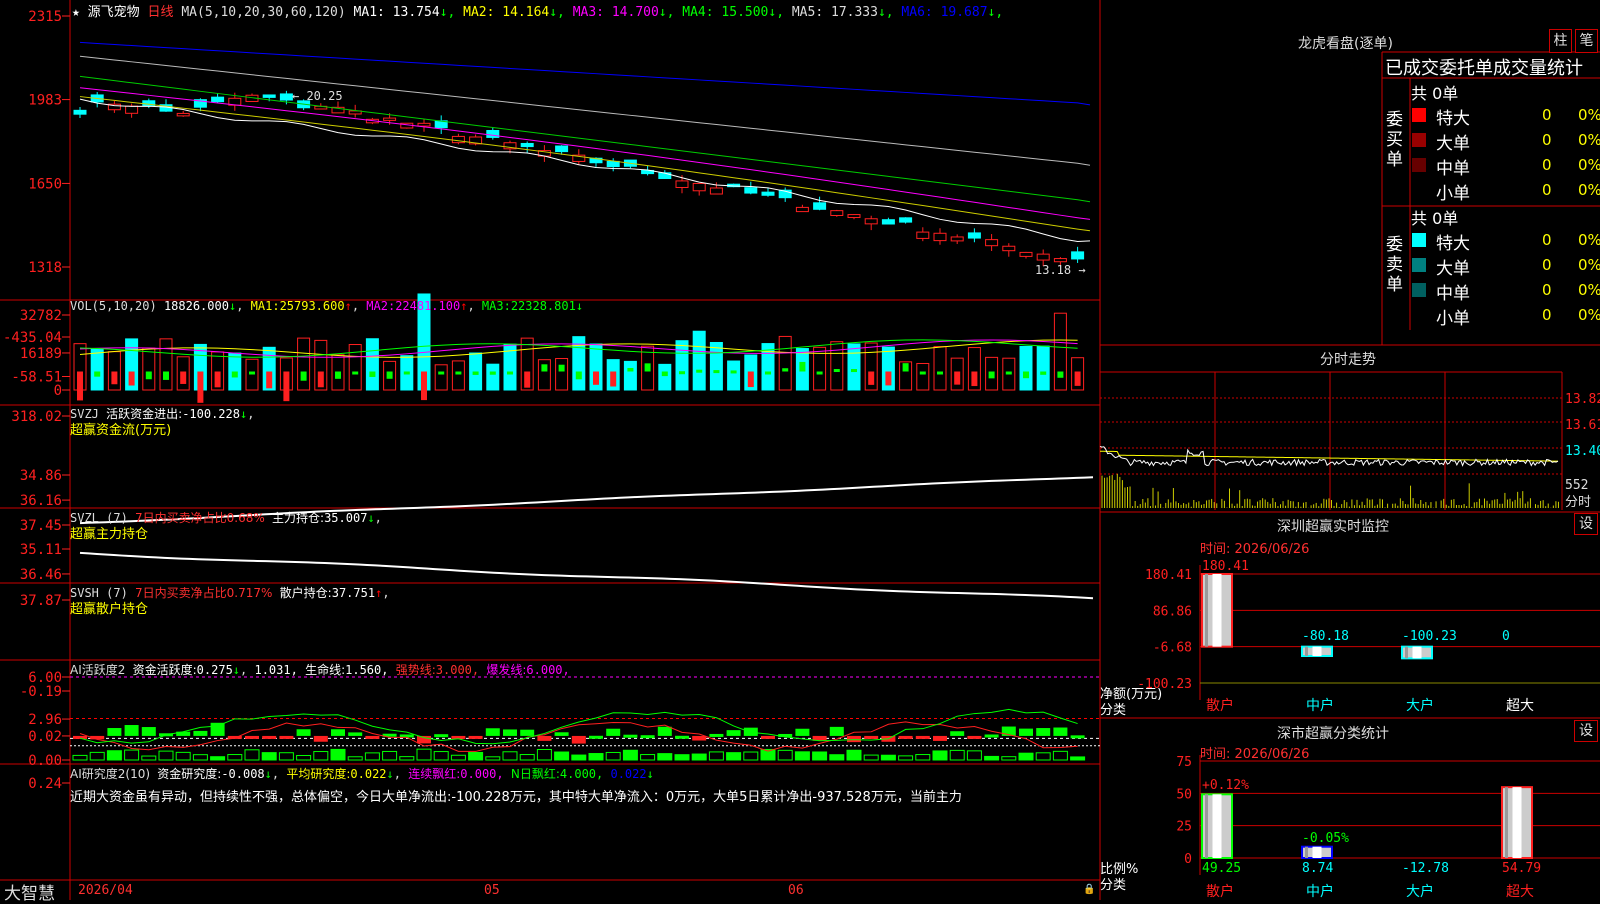  I want to click on period-label: 日线, so click(161, 12).